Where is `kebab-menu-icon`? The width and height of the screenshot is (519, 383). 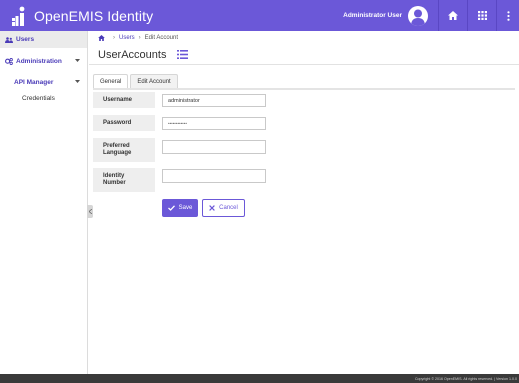
kebab-menu-icon is located at coordinates (508, 15).